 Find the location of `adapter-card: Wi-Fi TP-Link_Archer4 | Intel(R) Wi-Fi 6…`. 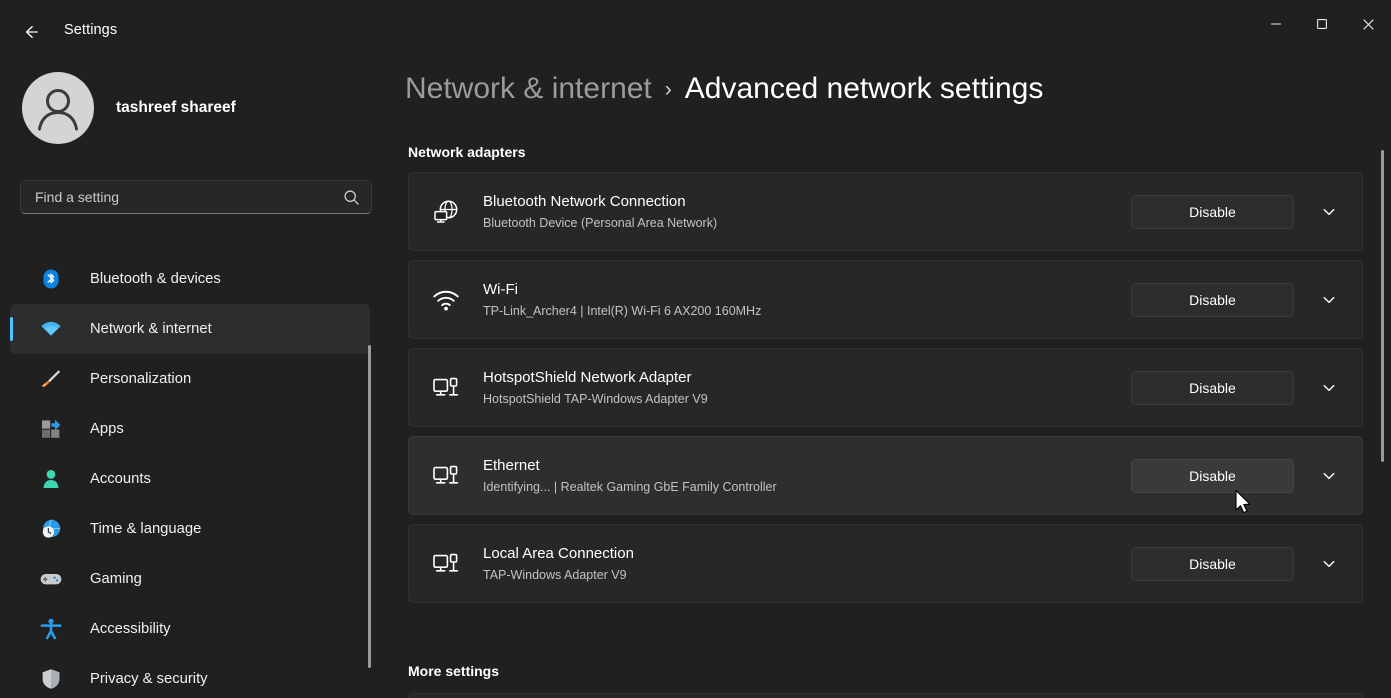

adapter-card: Wi-Fi TP-Link_Archer4 | Intel(R) Wi-Fi 6… is located at coordinates (885, 299).